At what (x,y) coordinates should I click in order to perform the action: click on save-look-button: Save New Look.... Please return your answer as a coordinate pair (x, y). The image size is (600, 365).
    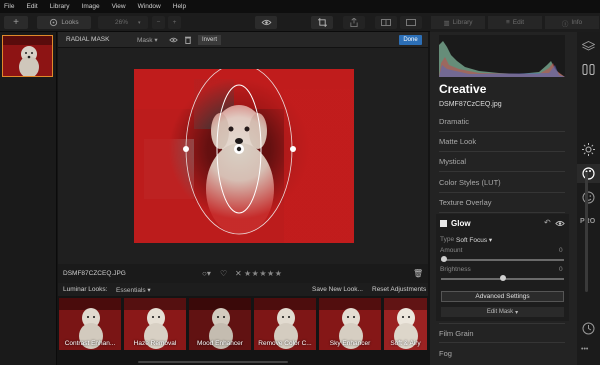
    Looking at the image, I should click on (337, 289).